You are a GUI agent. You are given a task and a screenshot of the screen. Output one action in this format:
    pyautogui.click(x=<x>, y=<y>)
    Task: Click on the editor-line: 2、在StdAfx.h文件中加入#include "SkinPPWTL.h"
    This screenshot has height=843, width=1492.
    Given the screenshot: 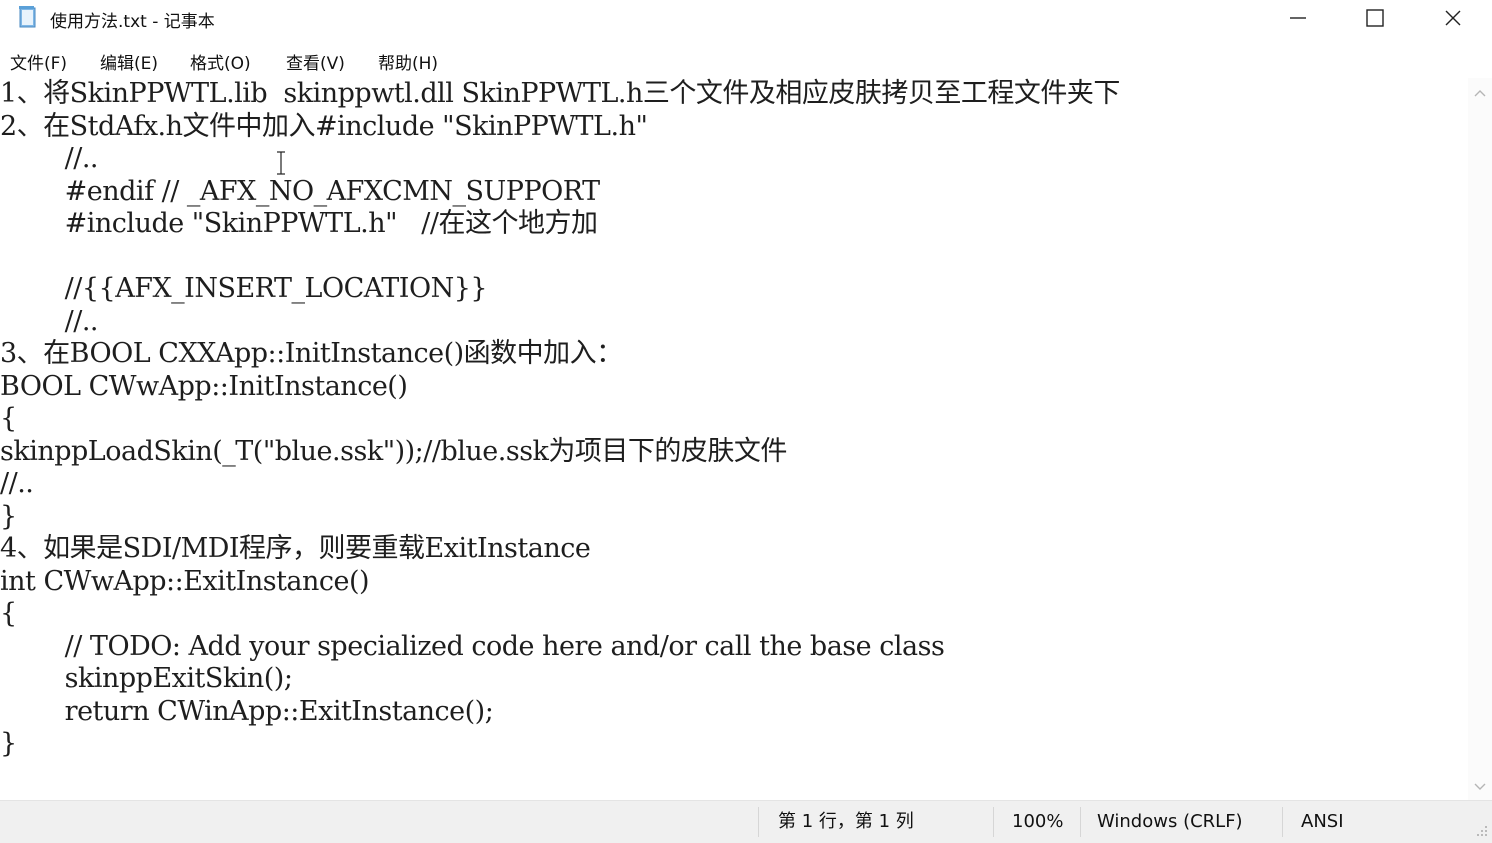 What is the action you would take?
    pyautogui.click(x=324, y=126)
    